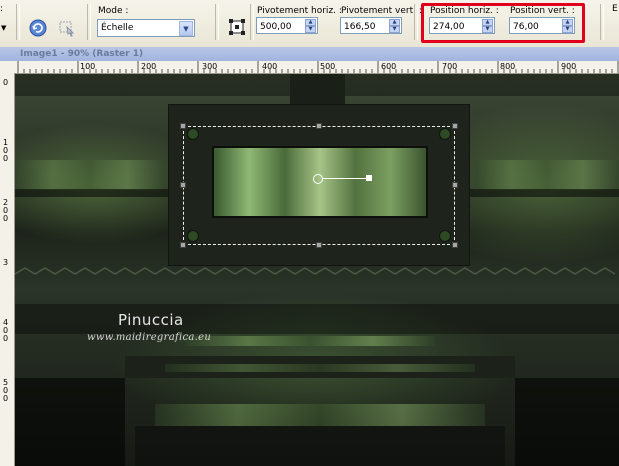 The image size is (619, 466). Describe the element at coordinates (455, 185) in the screenshot. I see `deform-handle-right` at that location.